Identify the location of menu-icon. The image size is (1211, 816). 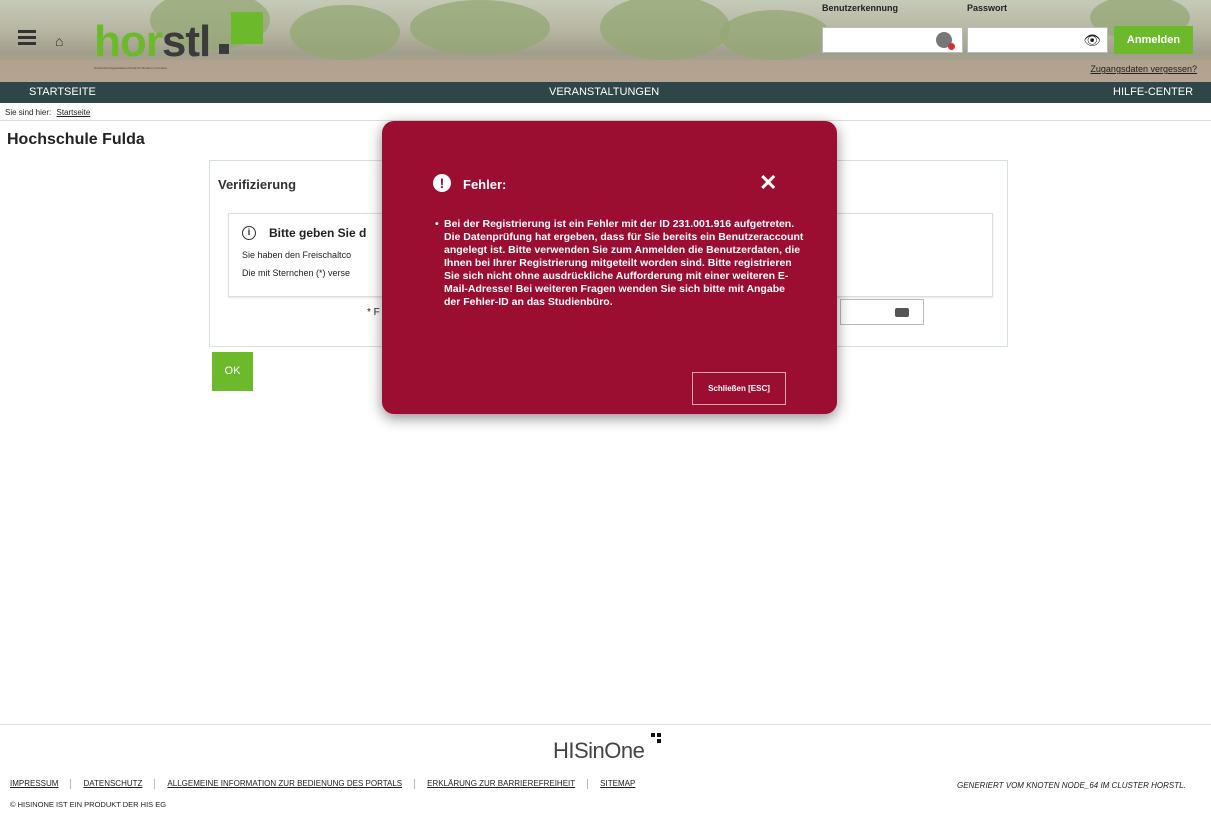
(27, 38).